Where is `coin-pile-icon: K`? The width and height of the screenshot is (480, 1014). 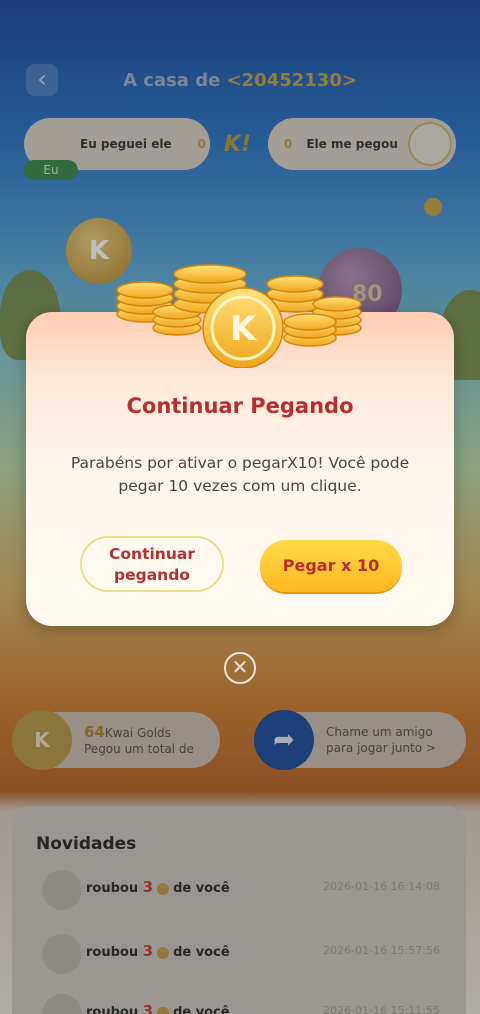 coin-pile-icon: K is located at coordinates (239, 316).